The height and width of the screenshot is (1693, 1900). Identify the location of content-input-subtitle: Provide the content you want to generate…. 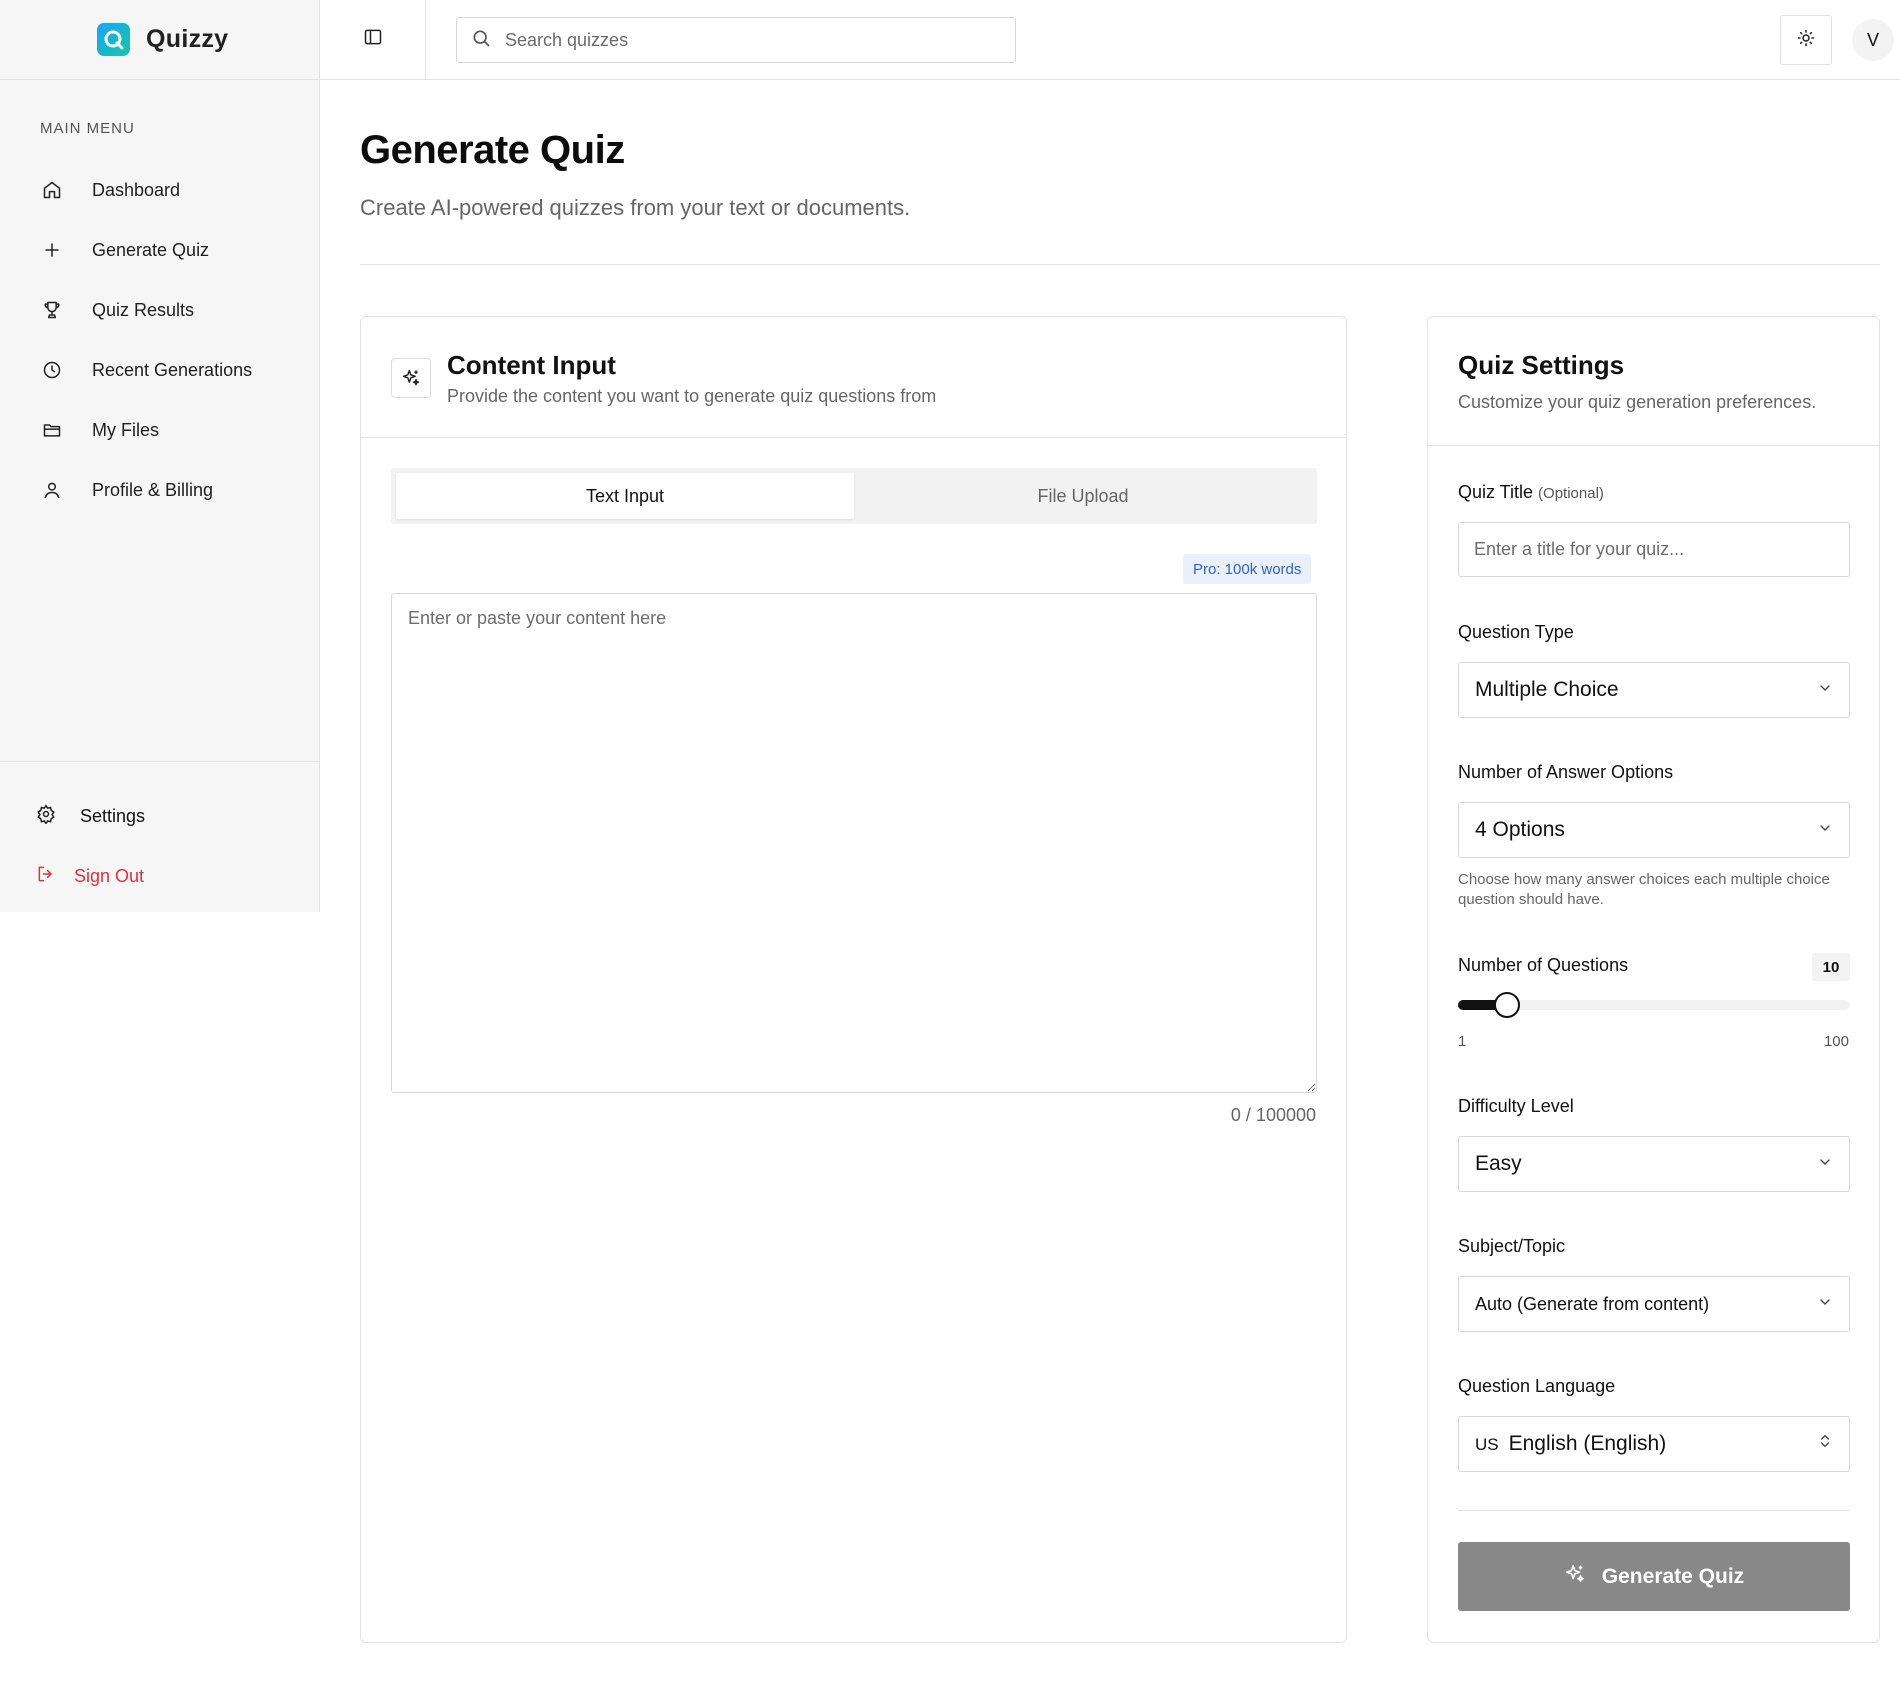
(692, 396).